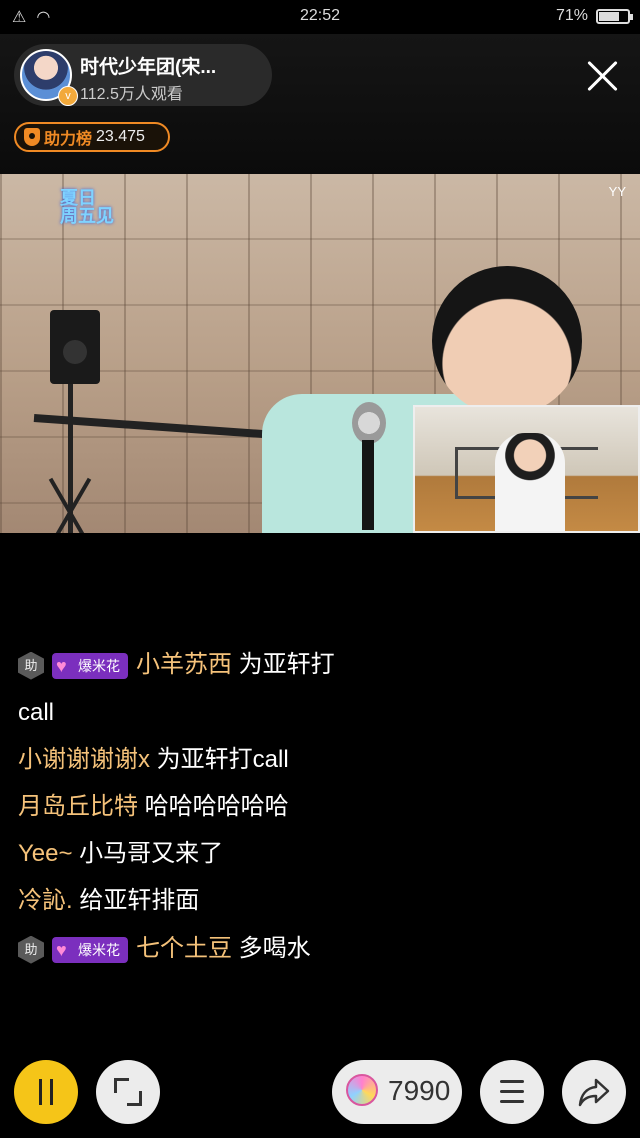 The width and height of the screenshot is (640, 1138). I want to click on chat-message: Yee~ 小马哥又来了, so click(120, 854).